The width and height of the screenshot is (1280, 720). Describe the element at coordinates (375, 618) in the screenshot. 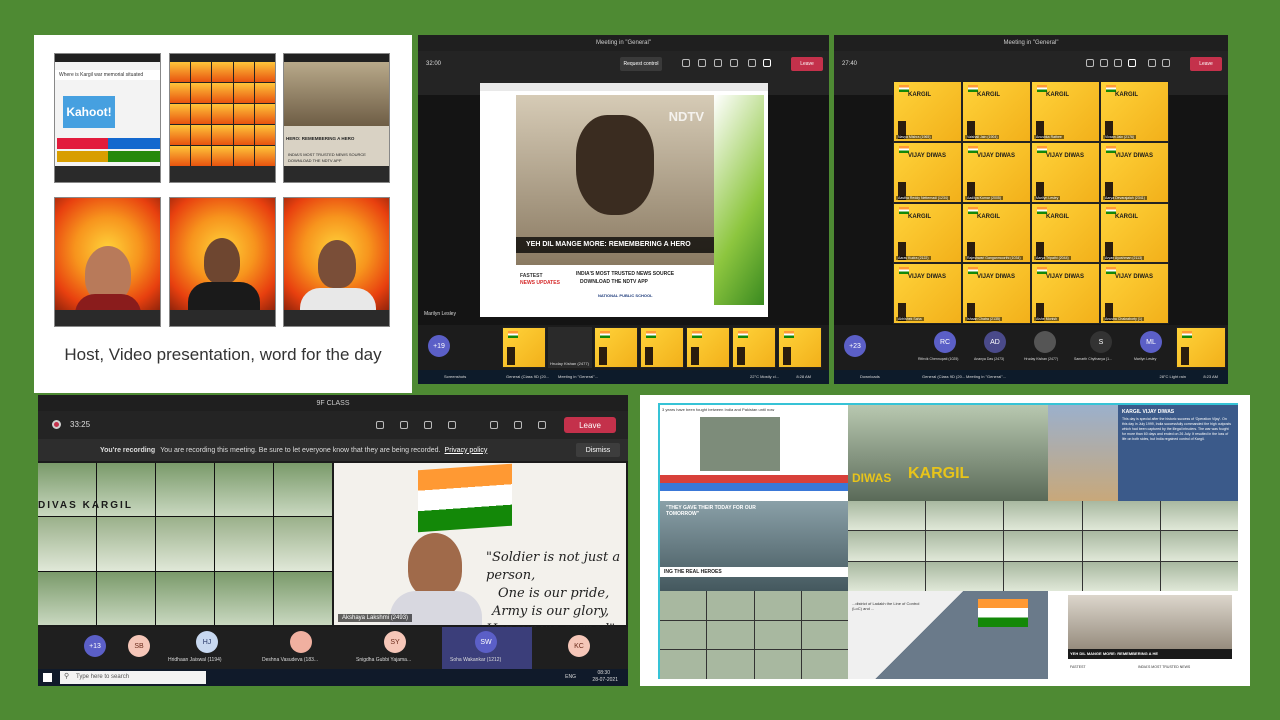

I see `speaker-name: Akshaya Lakshmi (2493)` at that location.